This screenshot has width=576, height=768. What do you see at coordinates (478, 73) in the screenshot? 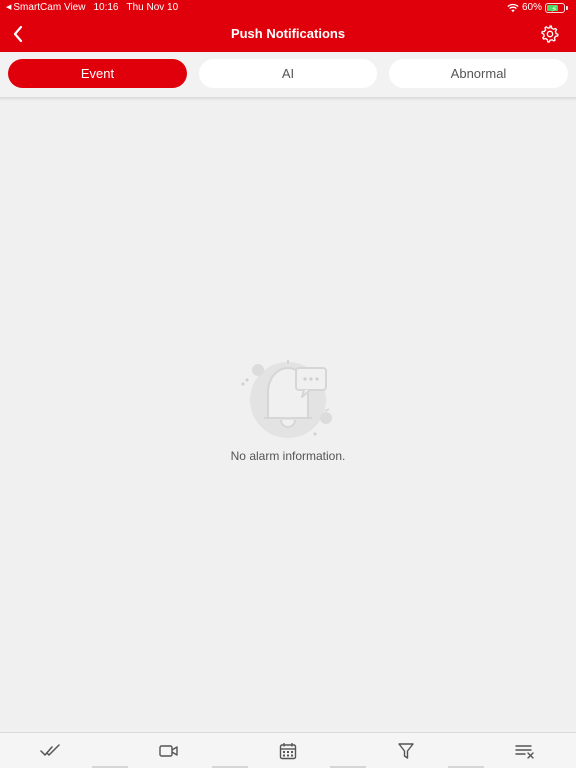
I see `tab-abnormal: Abnormal` at bounding box center [478, 73].